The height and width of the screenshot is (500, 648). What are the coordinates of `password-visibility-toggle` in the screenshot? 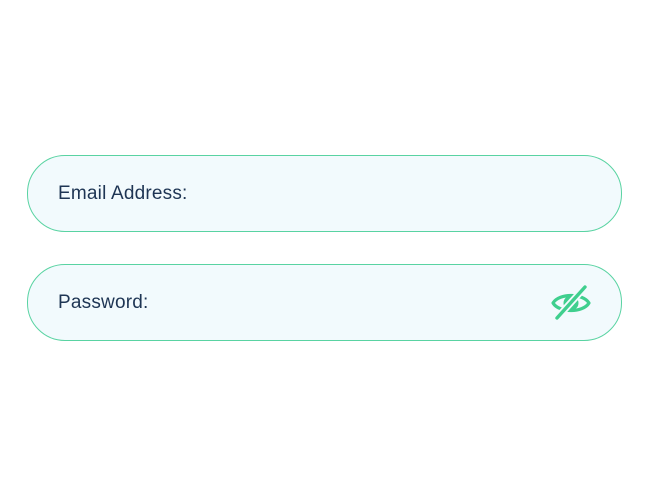 It's located at (571, 303).